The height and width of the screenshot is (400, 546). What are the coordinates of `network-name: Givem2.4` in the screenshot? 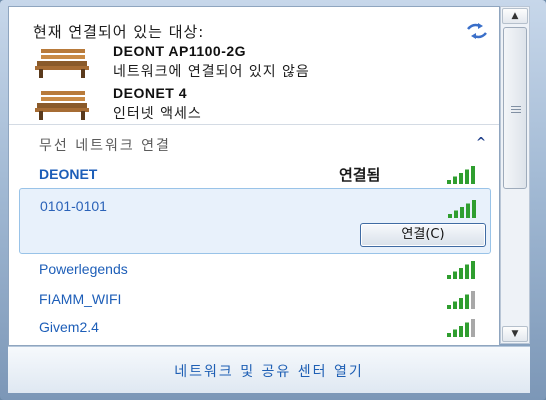 It's located at (69, 327).